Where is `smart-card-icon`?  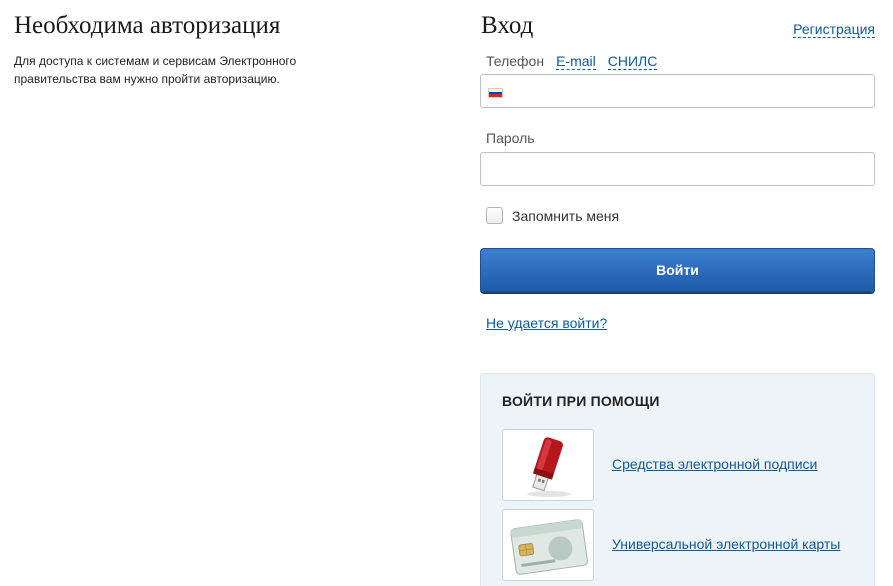
smart-card-icon is located at coordinates (548, 545).